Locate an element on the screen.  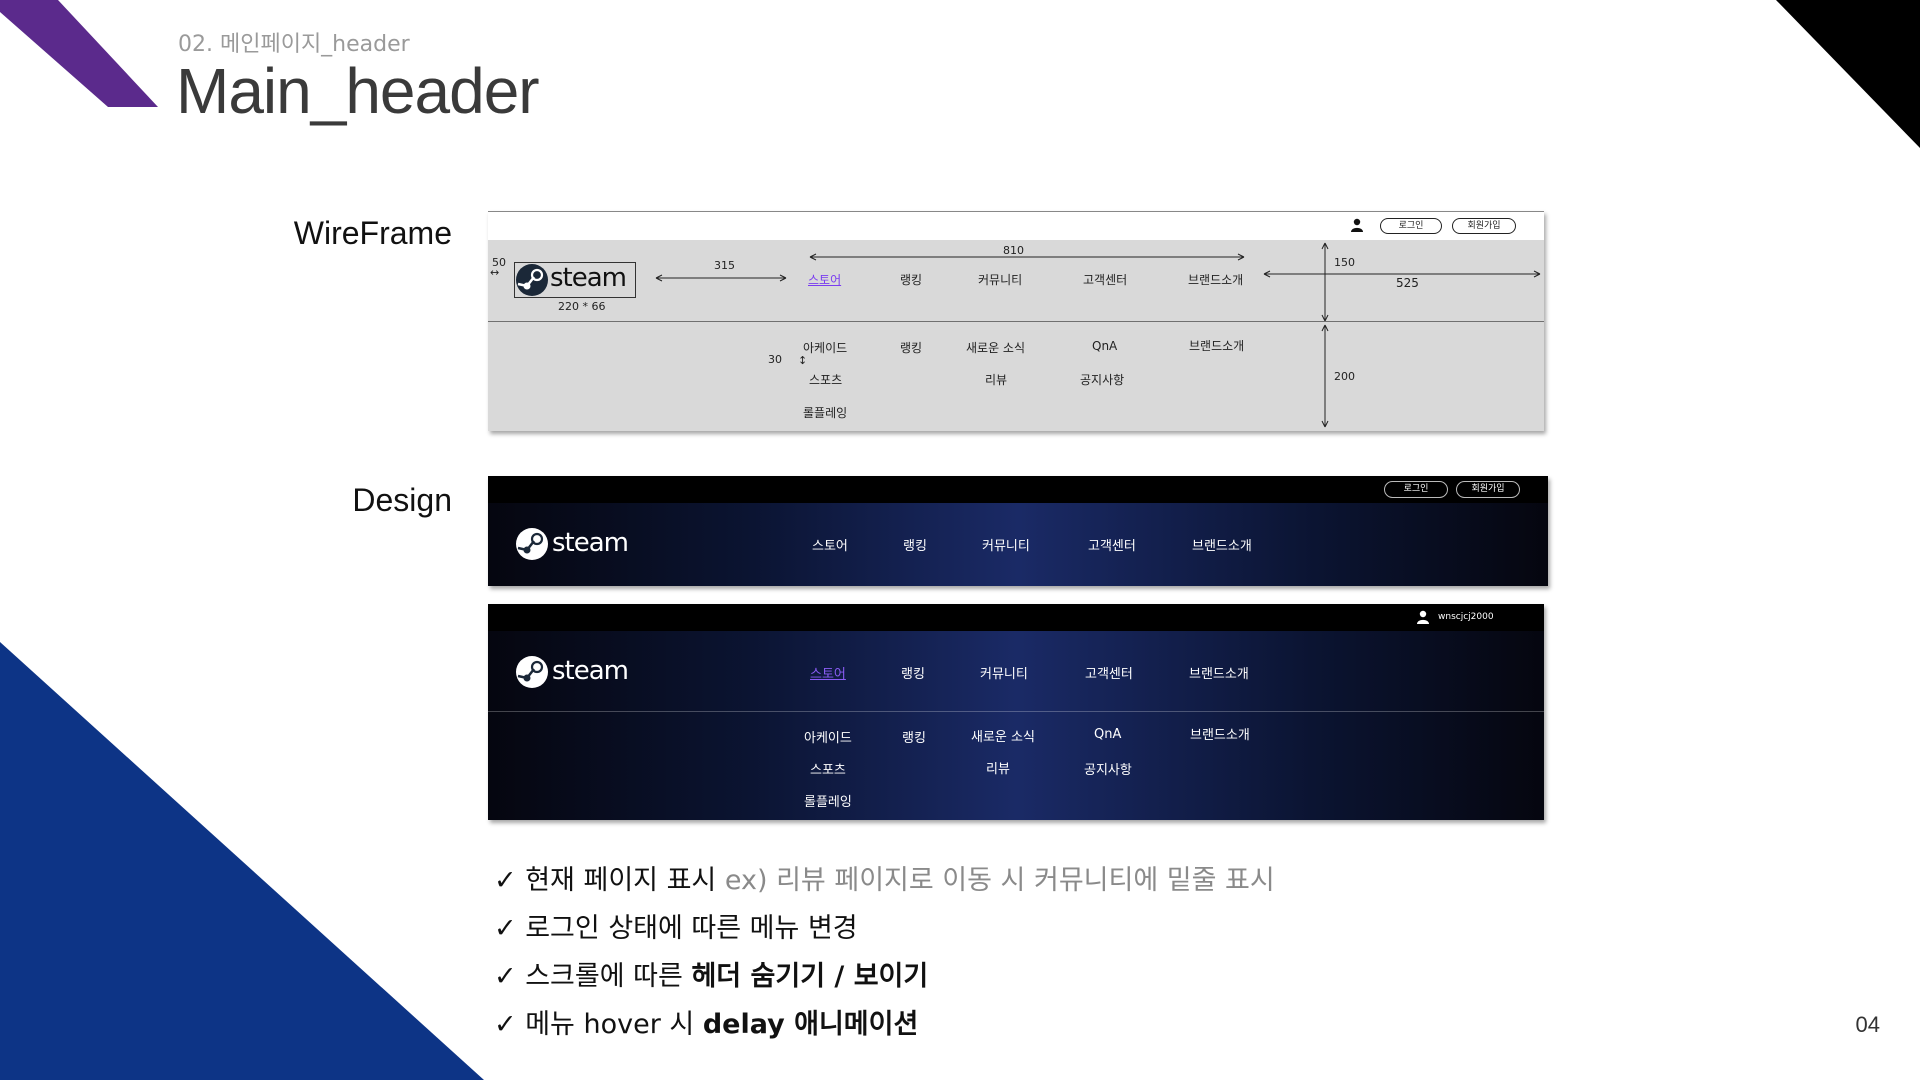
design2-sub-review: 리뷰 is located at coordinates (998, 767).